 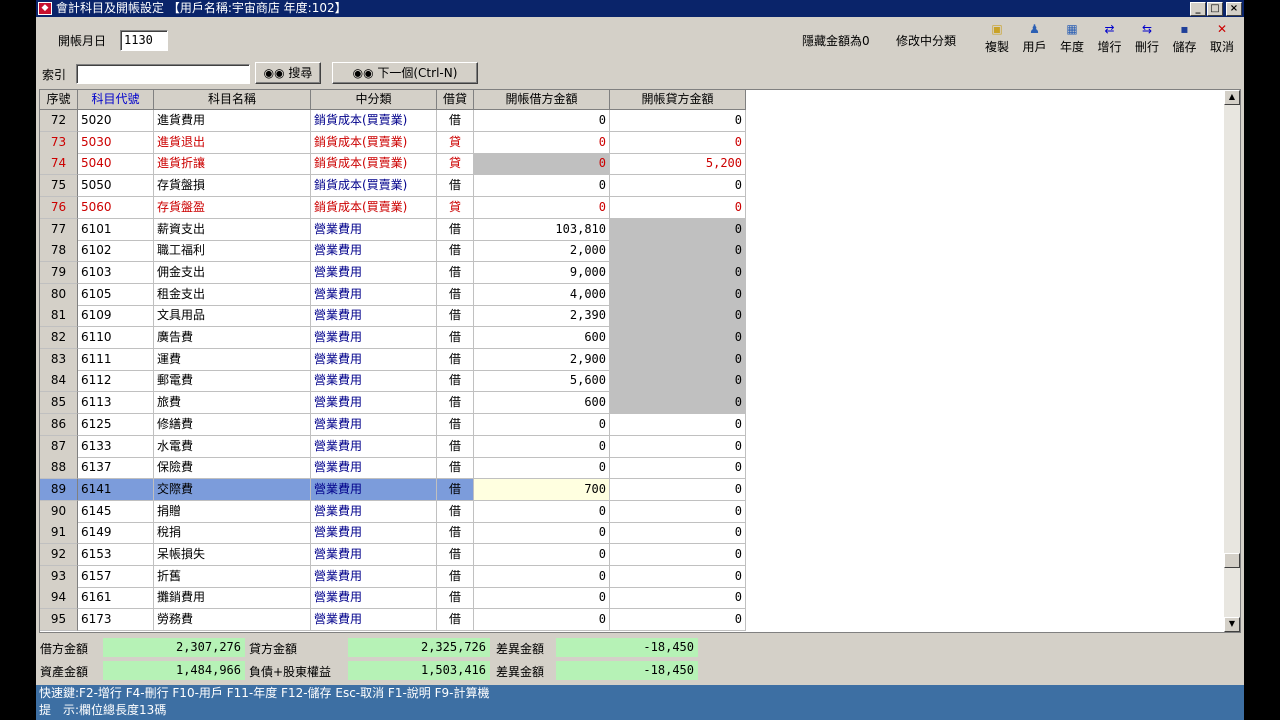 I want to click on index-input, so click(x=163, y=74).